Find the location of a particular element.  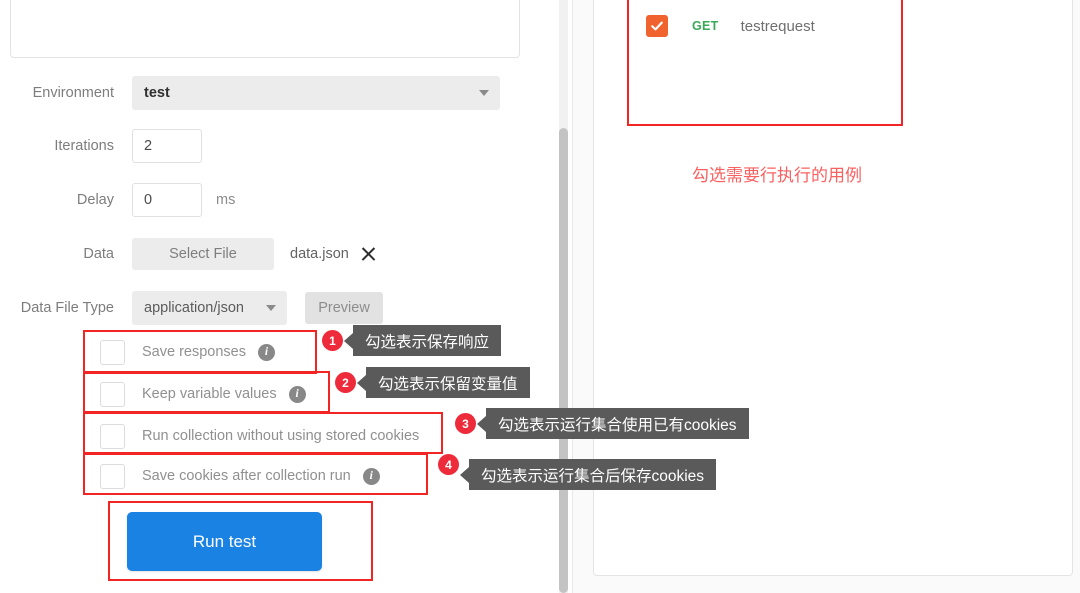

save-cookies-after-run-checkbox is located at coordinates (112, 476).